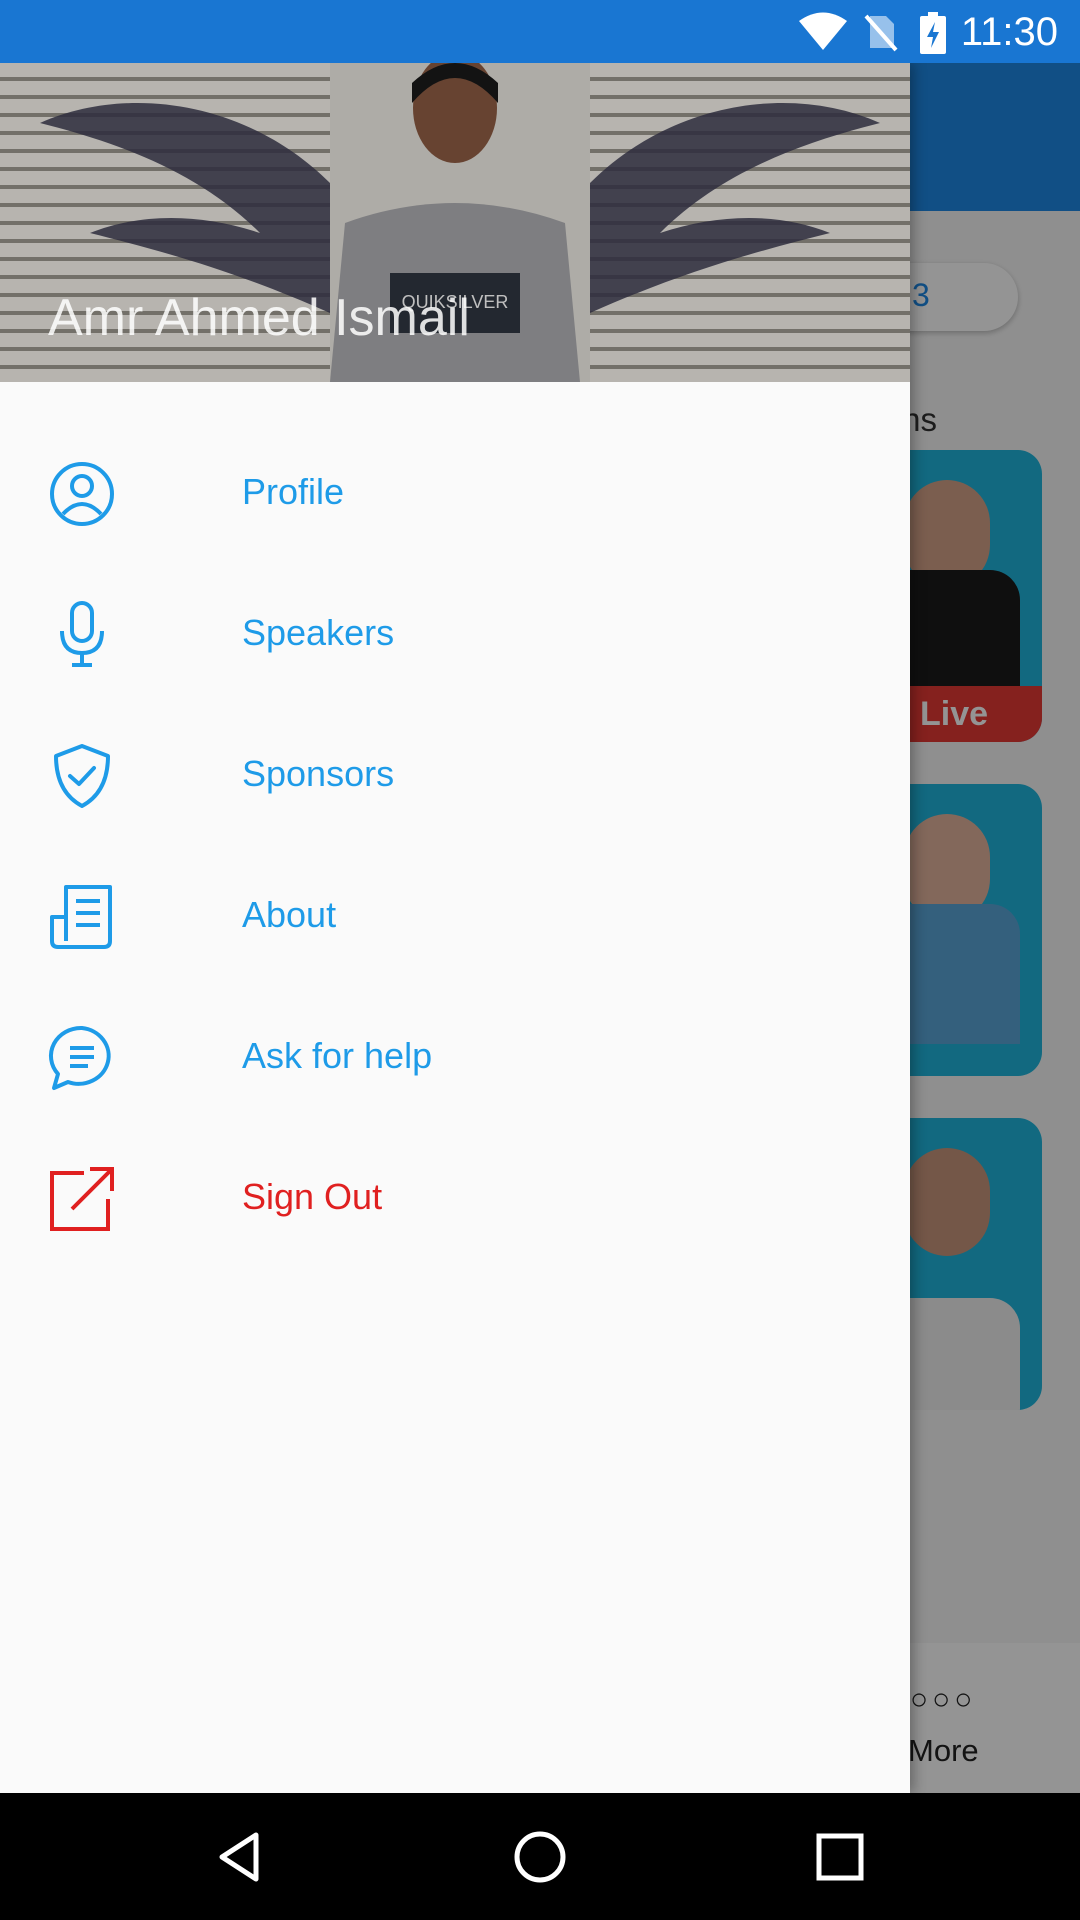 This screenshot has height=1920, width=1080. What do you see at coordinates (881, 33) in the screenshot?
I see `no-sim-icon` at bounding box center [881, 33].